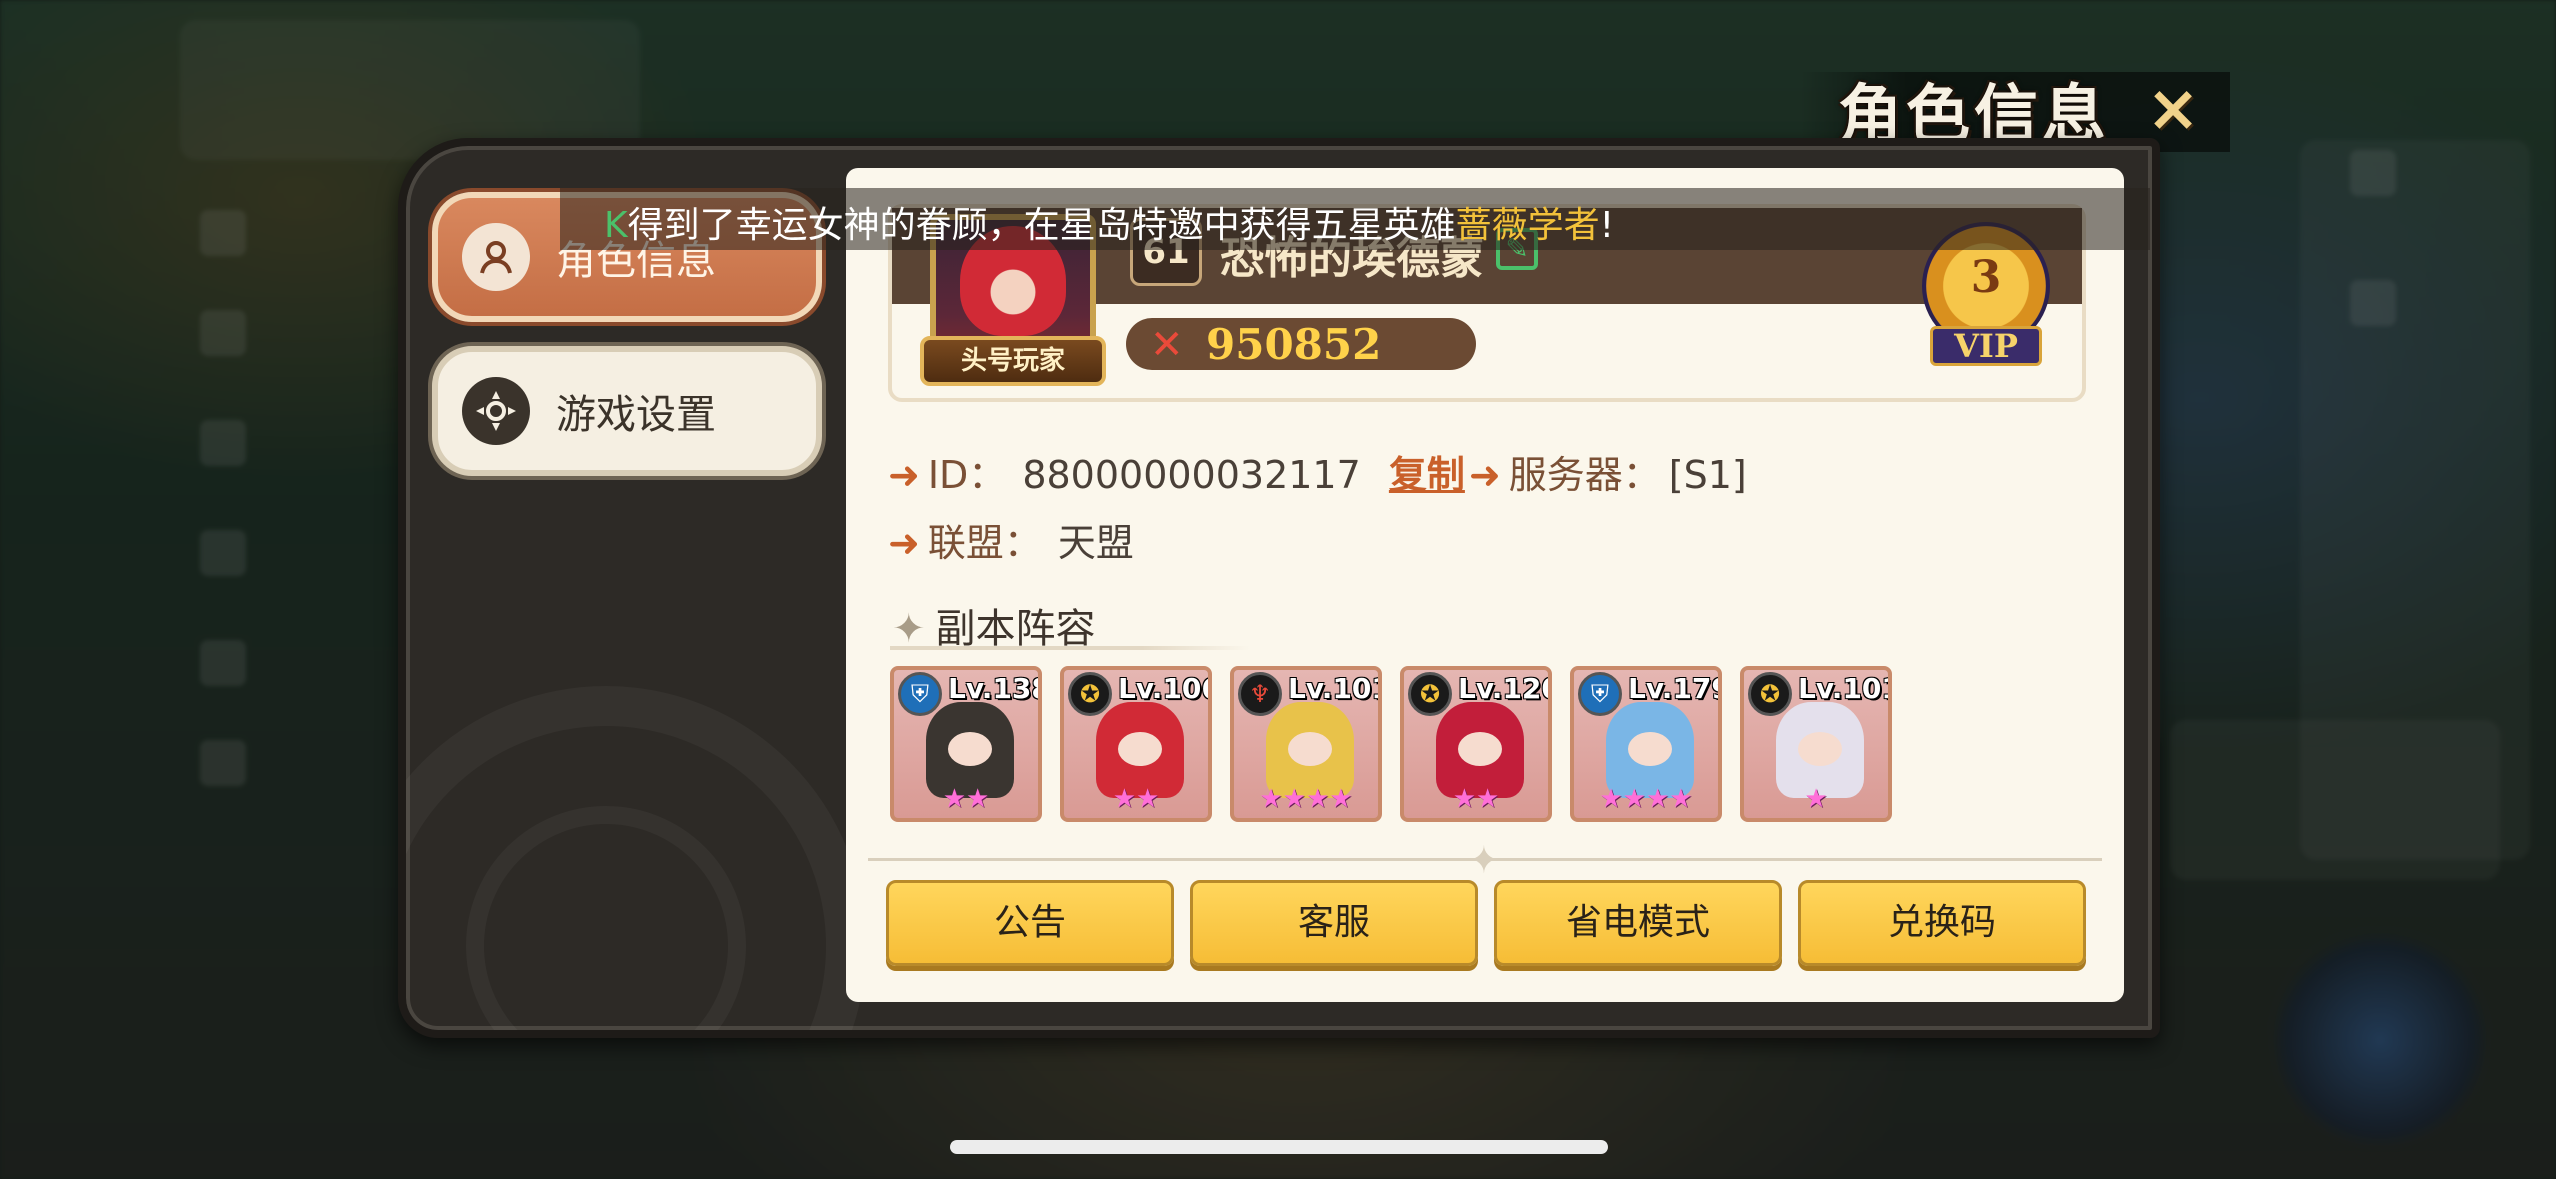 The image size is (2556, 1179). I want to click on broadcast-hero-name: 蔷薇学者, so click(1527, 225).